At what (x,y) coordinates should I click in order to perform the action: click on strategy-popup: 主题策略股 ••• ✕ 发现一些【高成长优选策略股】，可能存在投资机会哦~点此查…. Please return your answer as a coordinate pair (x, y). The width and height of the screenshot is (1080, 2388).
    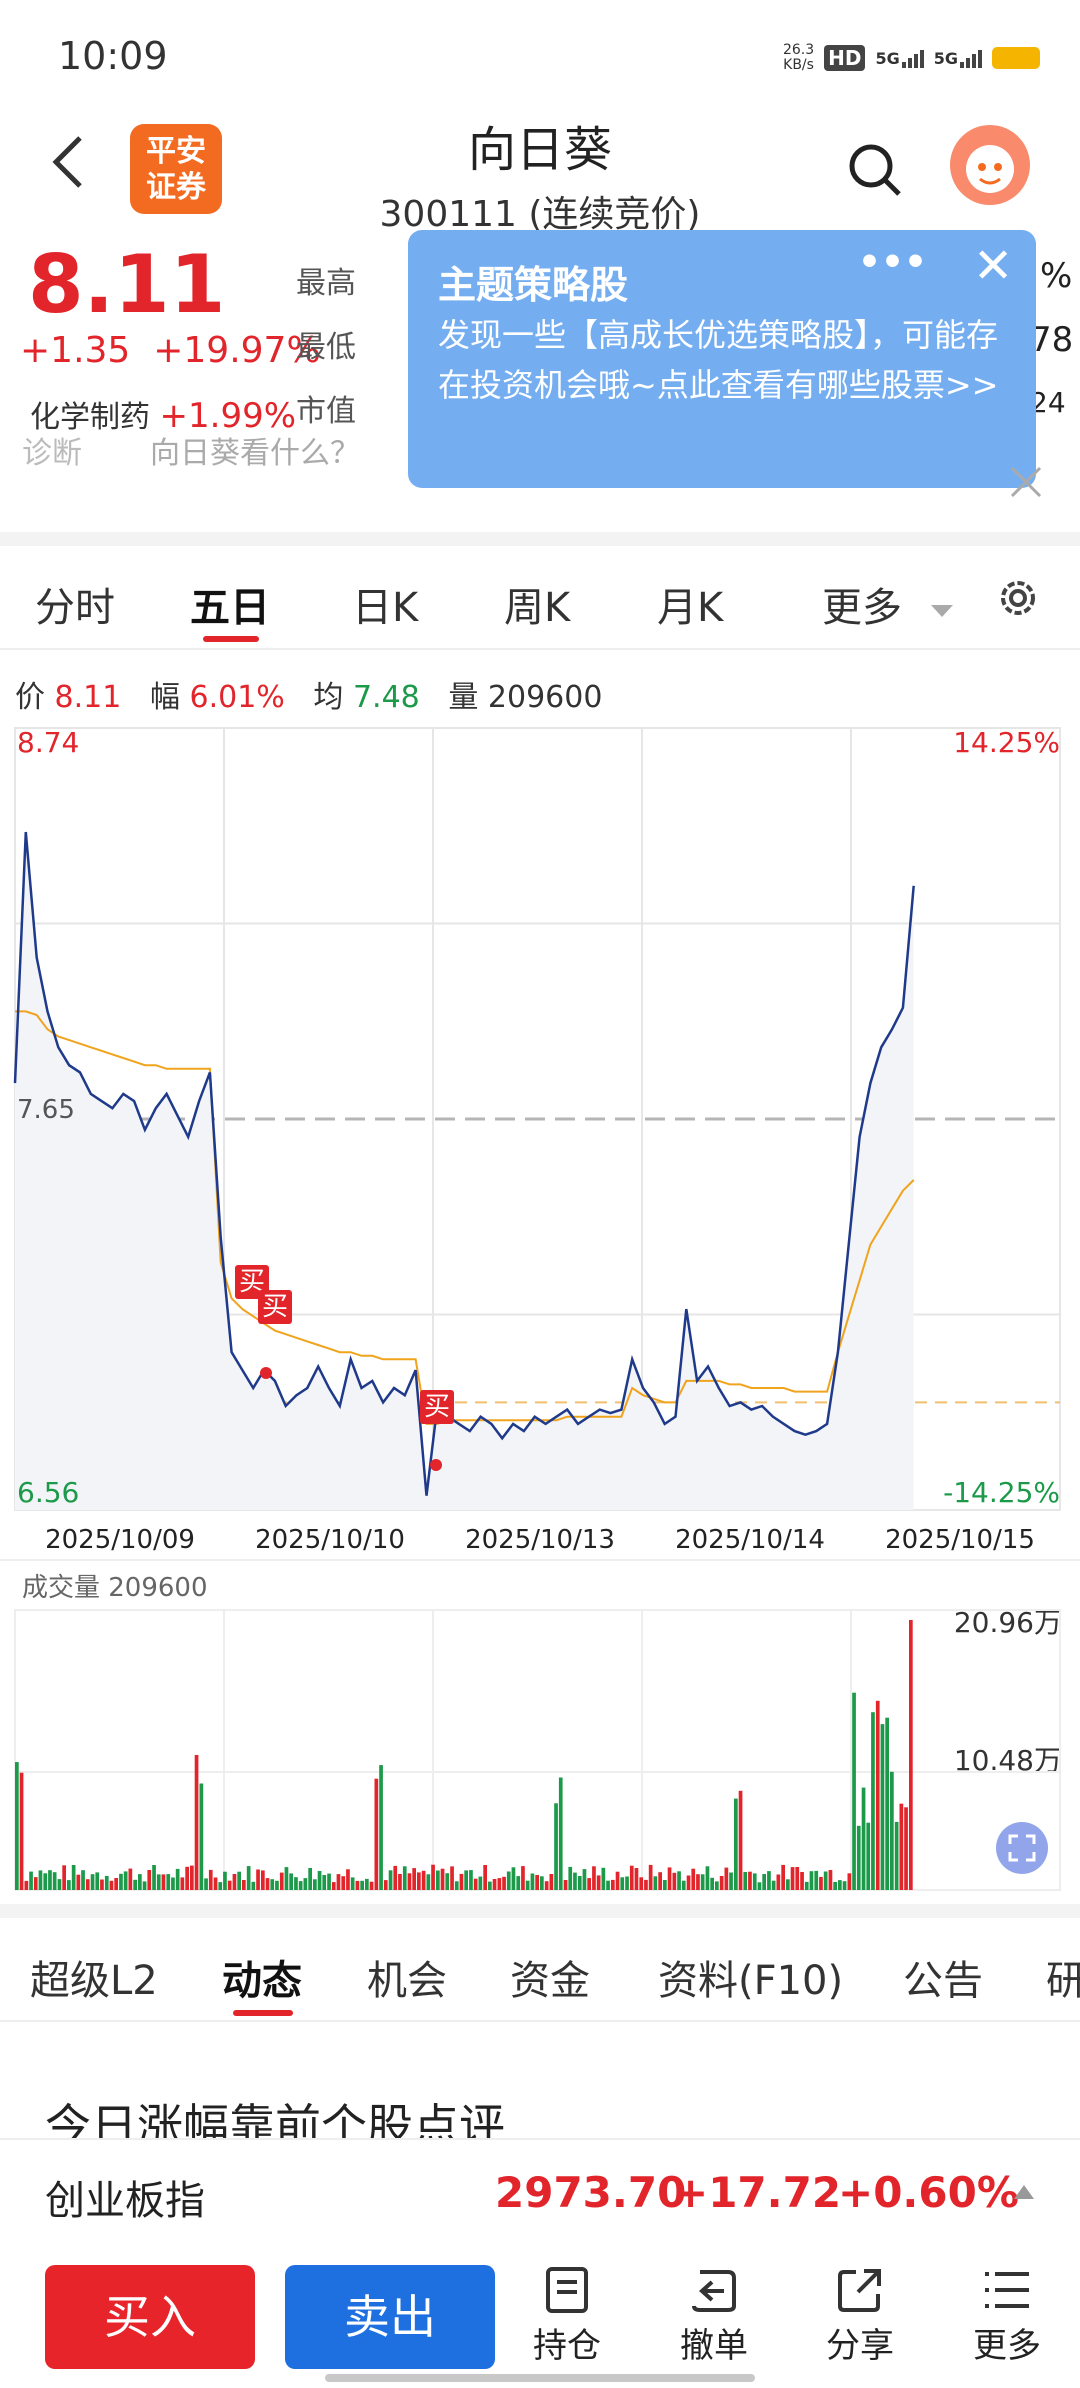
    Looking at the image, I should click on (722, 359).